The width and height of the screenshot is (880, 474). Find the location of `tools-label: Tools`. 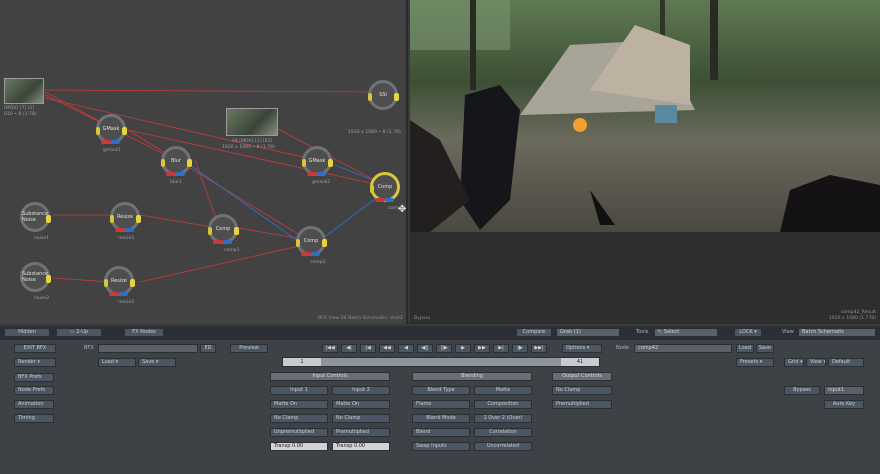

tools-label: Tools is located at coordinates (642, 332).